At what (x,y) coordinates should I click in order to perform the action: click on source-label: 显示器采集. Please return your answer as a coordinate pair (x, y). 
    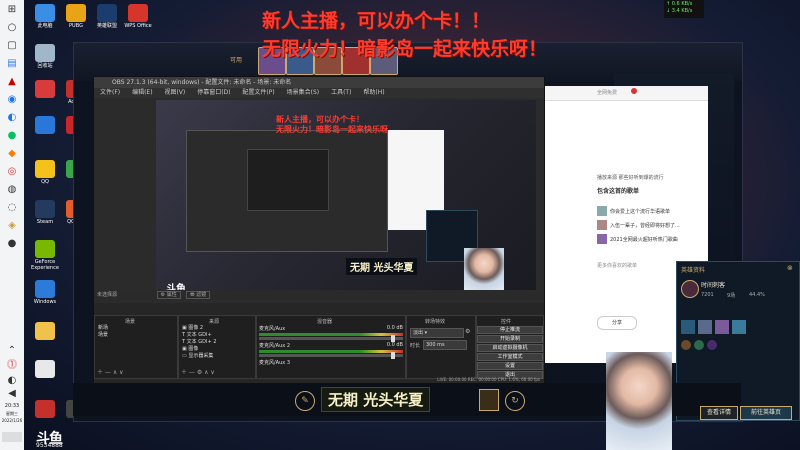
    Looking at the image, I should click on (201, 356).